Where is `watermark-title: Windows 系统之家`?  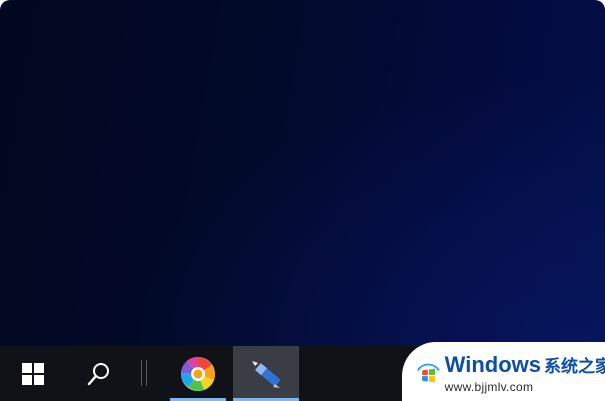 watermark-title: Windows 系统之家 is located at coordinates (525, 365).